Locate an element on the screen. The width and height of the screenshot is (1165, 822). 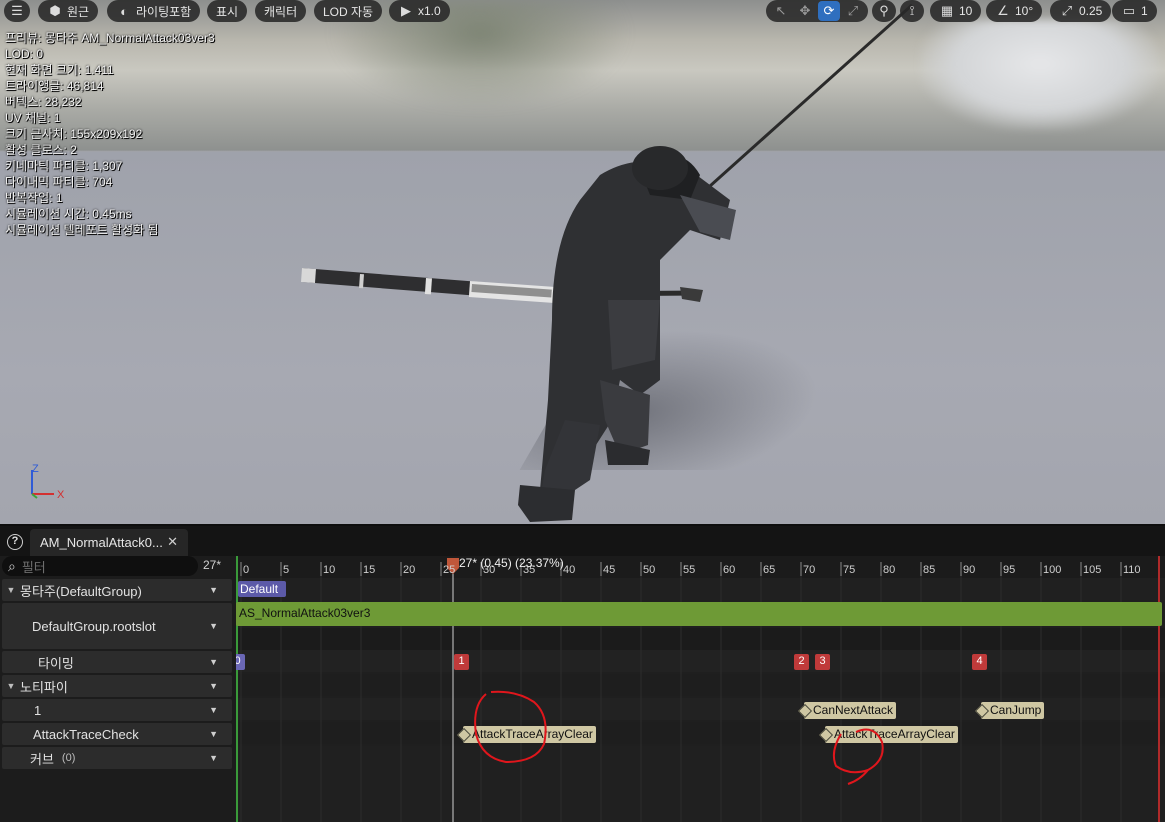
track-slot: DefaultGroup.rootslot ▼ is located at coordinates (117, 626).